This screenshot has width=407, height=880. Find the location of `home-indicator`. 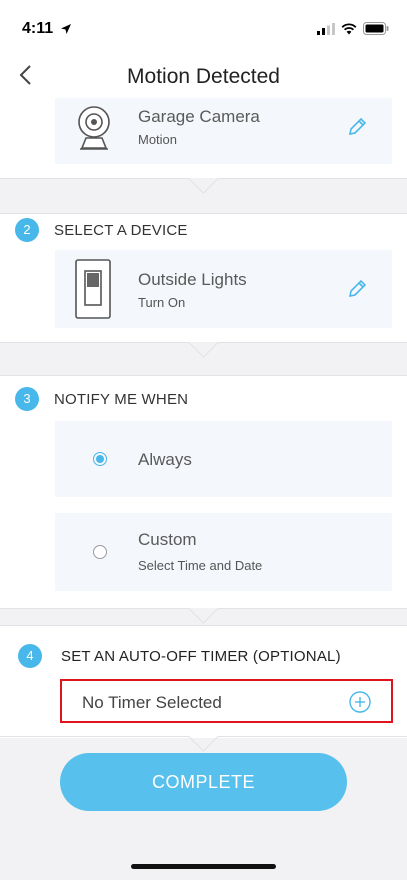

home-indicator is located at coordinates (203, 866).